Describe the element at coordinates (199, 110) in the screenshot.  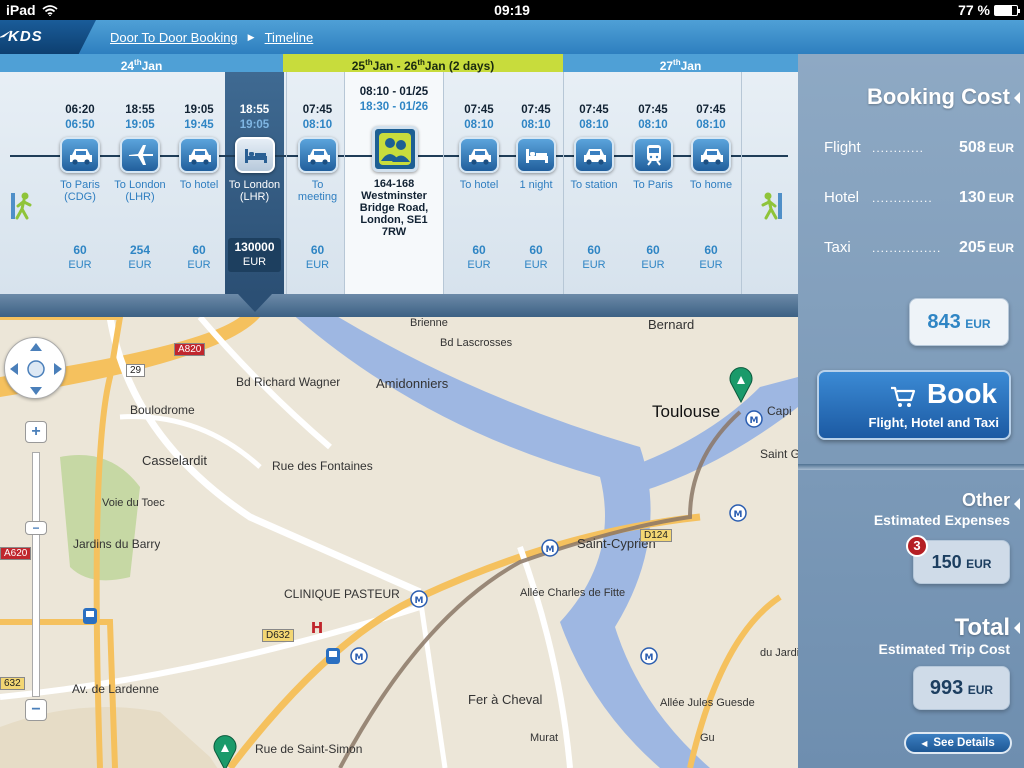
I see `segment-depart-time: 19:05` at that location.